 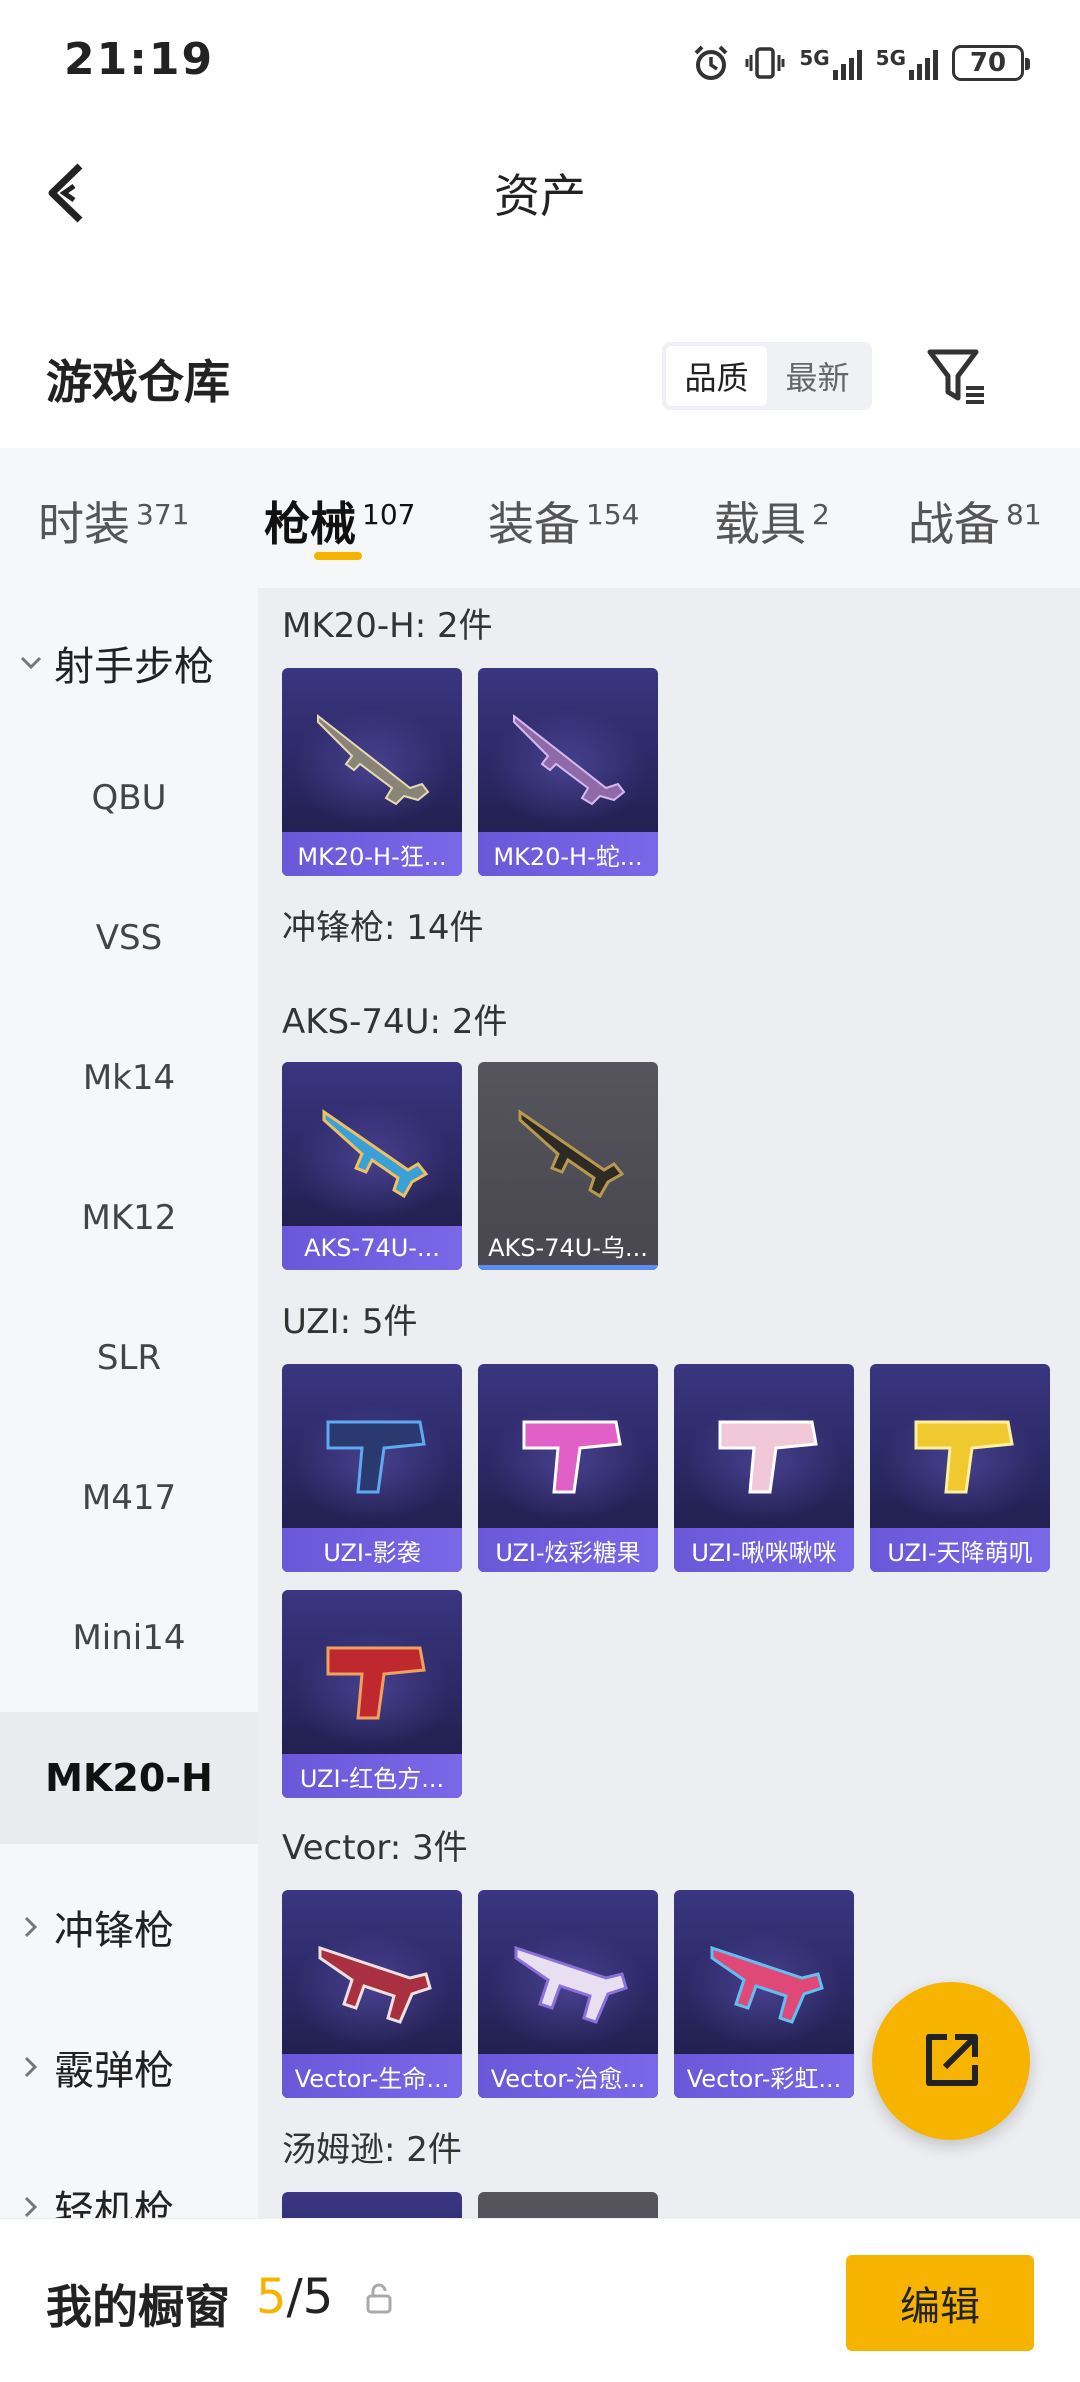 I want to click on item-card-label: UZI-啾咪啾咪, so click(x=764, y=1550).